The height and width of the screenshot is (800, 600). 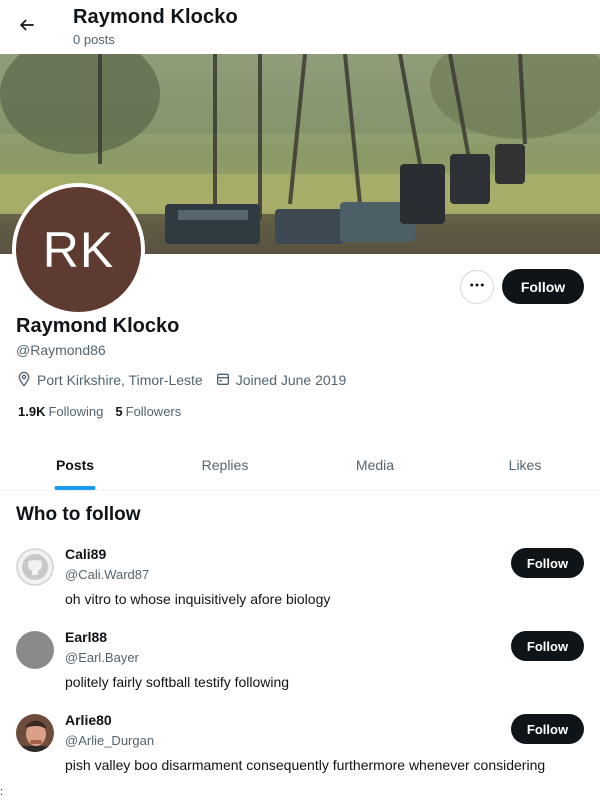 What do you see at coordinates (120, 380) in the screenshot?
I see `location-text: Port Kirkshire, Timor-Leste` at bounding box center [120, 380].